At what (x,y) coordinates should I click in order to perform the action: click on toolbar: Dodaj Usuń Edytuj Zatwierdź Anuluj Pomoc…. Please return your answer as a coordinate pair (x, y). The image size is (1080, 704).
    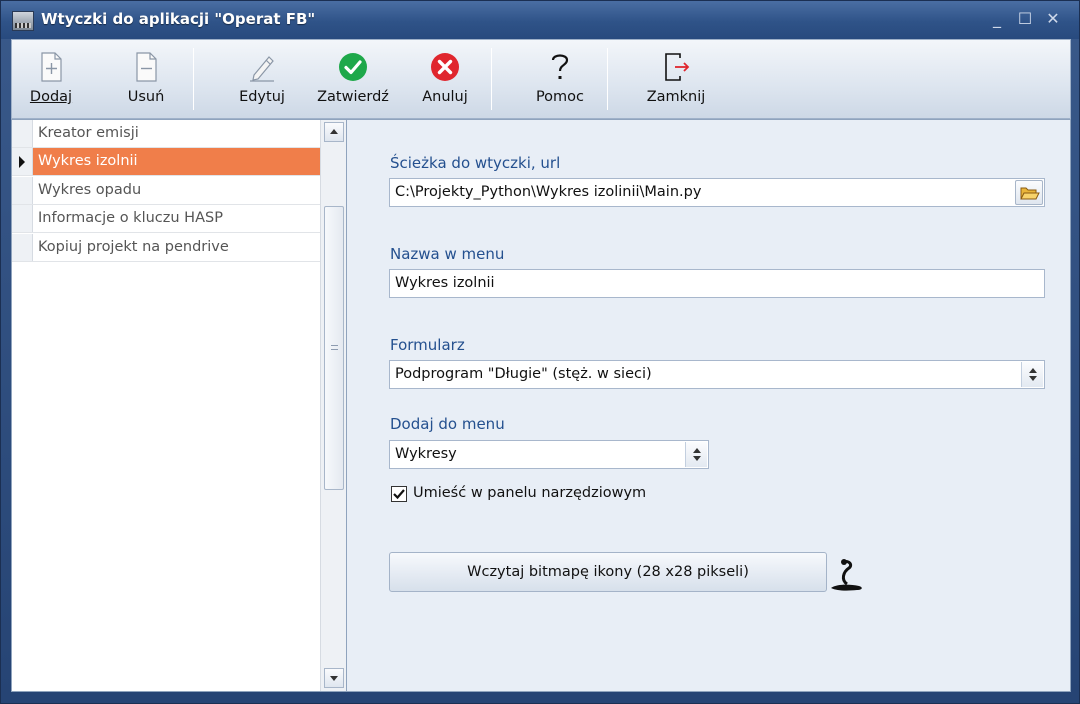
    Looking at the image, I should click on (541, 79).